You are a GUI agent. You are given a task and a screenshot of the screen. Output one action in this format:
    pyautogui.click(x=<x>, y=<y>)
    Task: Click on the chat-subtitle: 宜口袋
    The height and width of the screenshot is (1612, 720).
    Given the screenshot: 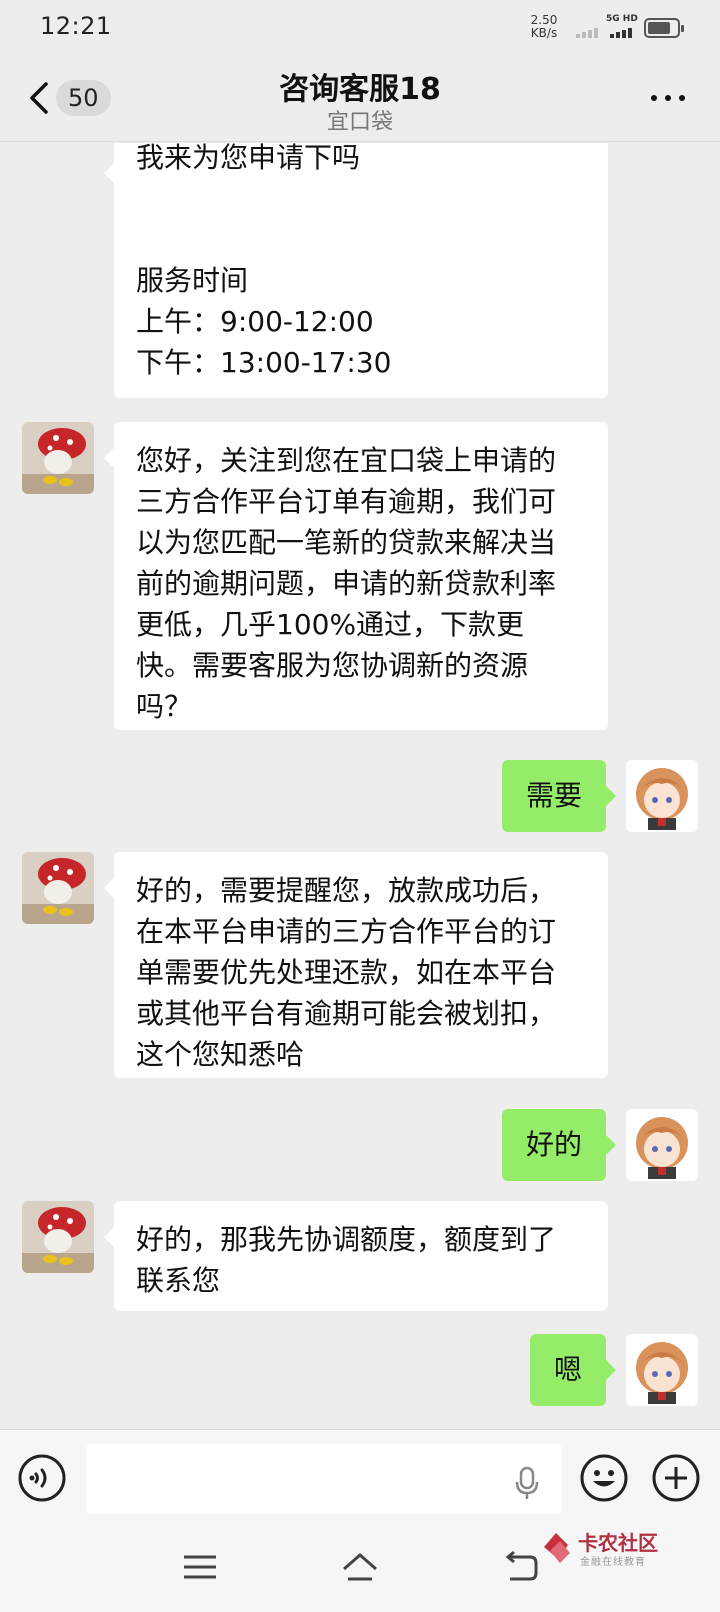 What is the action you would take?
    pyautogui.click(x=359, y=122)
    